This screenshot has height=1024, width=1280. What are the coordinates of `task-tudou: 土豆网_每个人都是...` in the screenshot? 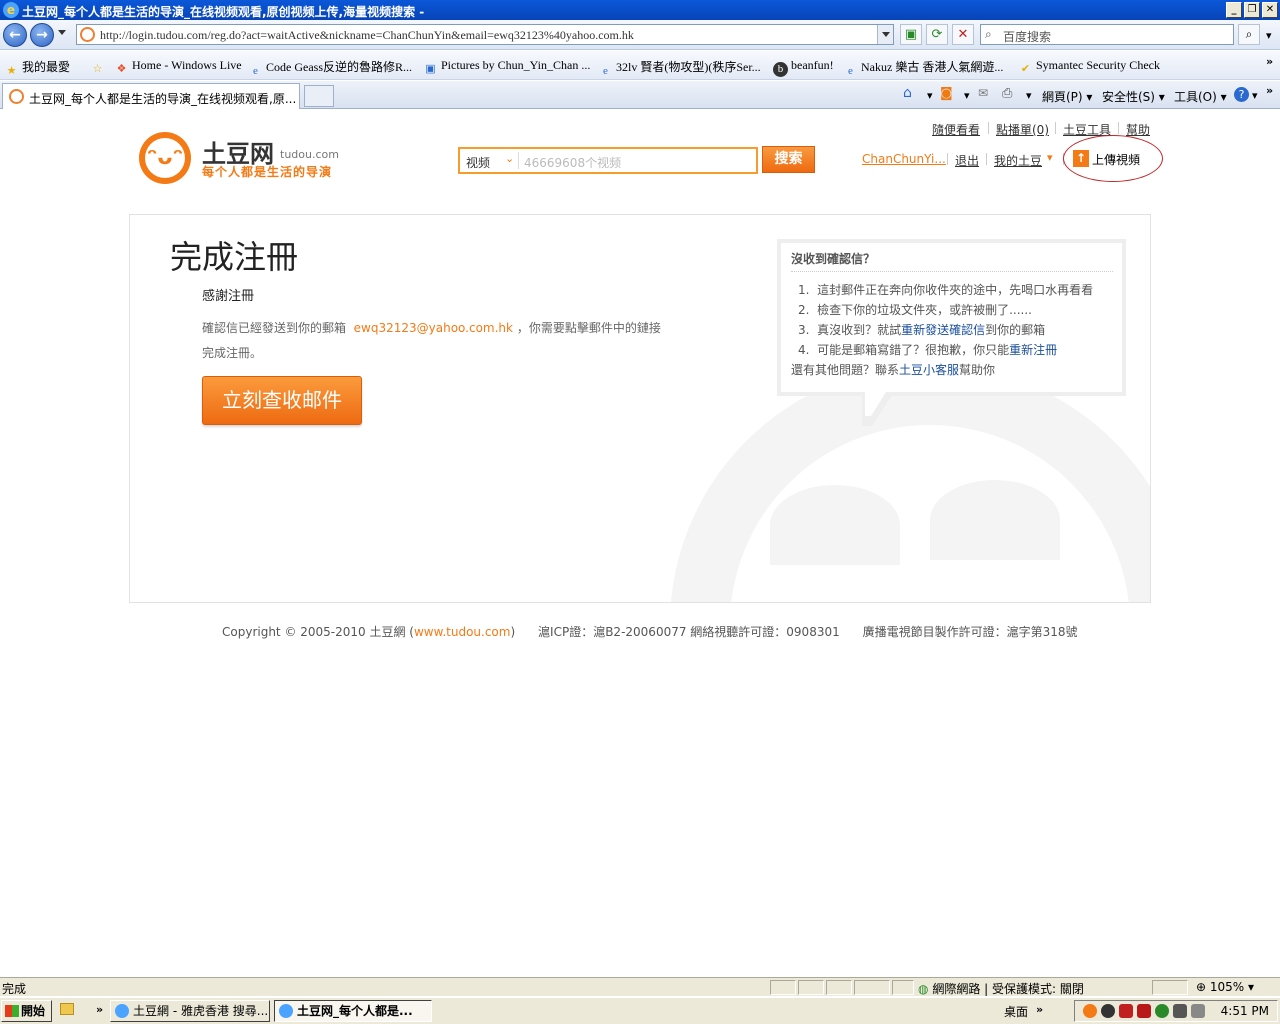 It's located at (353, 1011).